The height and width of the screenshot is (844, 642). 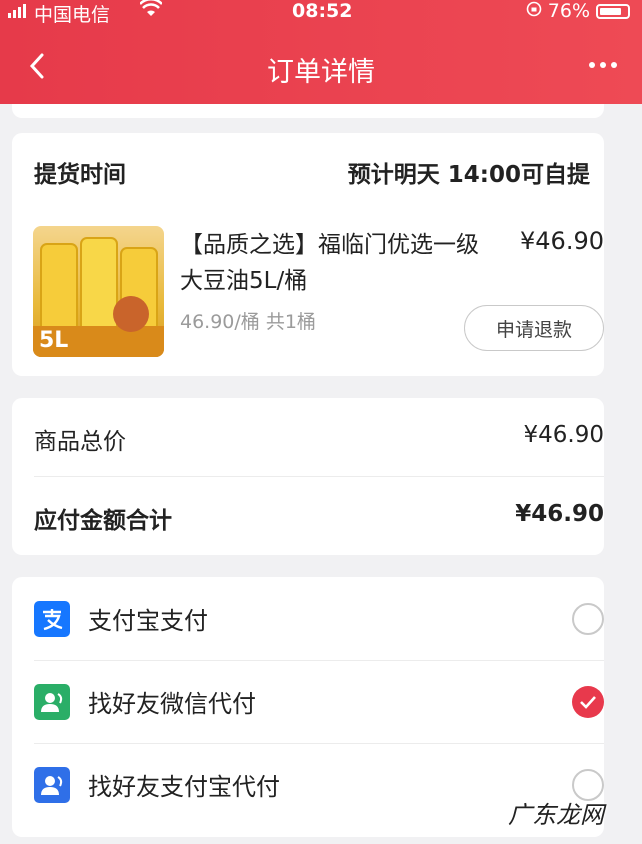 I want to click on payment-option-label: 支付宝支付, so click(x=148, y=621).